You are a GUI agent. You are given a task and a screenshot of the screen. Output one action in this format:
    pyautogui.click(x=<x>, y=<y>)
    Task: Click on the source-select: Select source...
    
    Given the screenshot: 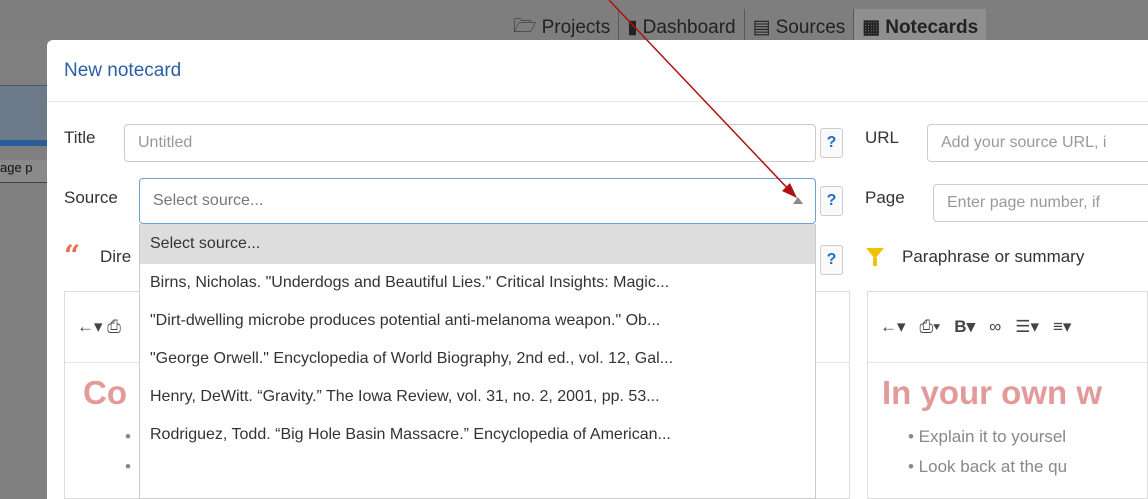 What is the action you would take?
    pyautogui.click(x=477, y=201)
    